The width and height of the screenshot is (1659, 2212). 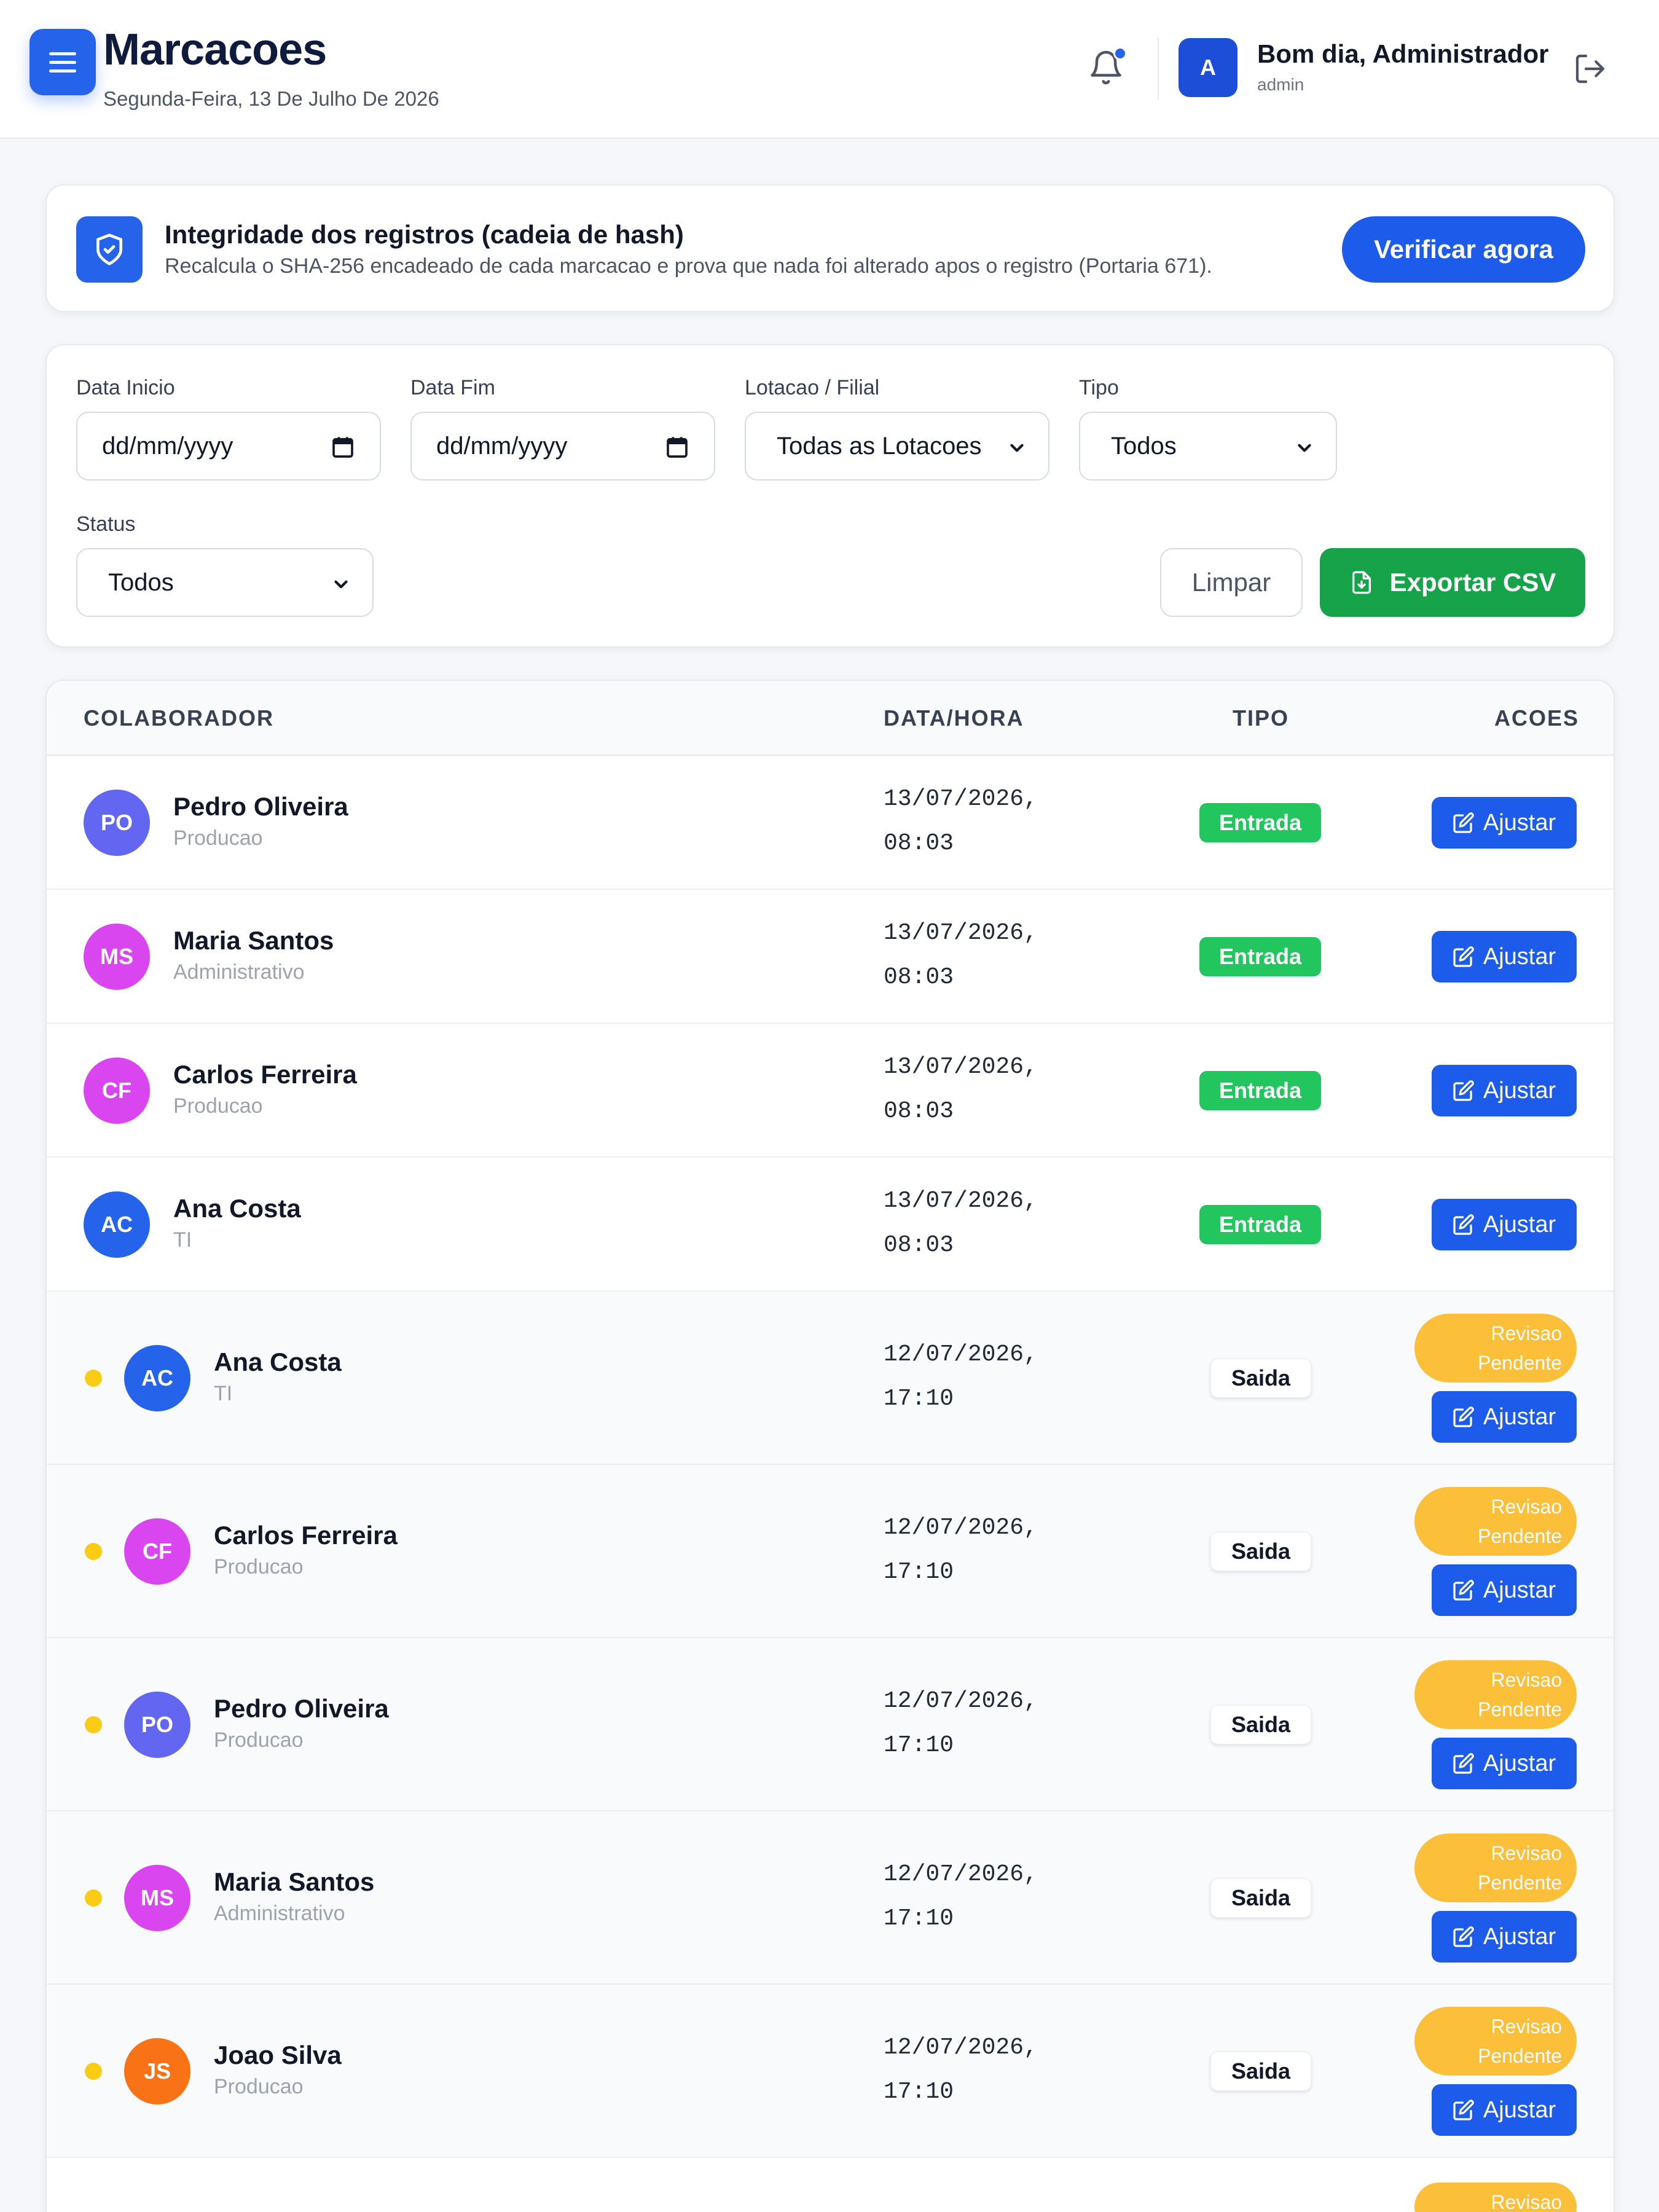 I want to click on collaborator-name: Maria Santos, so click(x=294, y=1881).